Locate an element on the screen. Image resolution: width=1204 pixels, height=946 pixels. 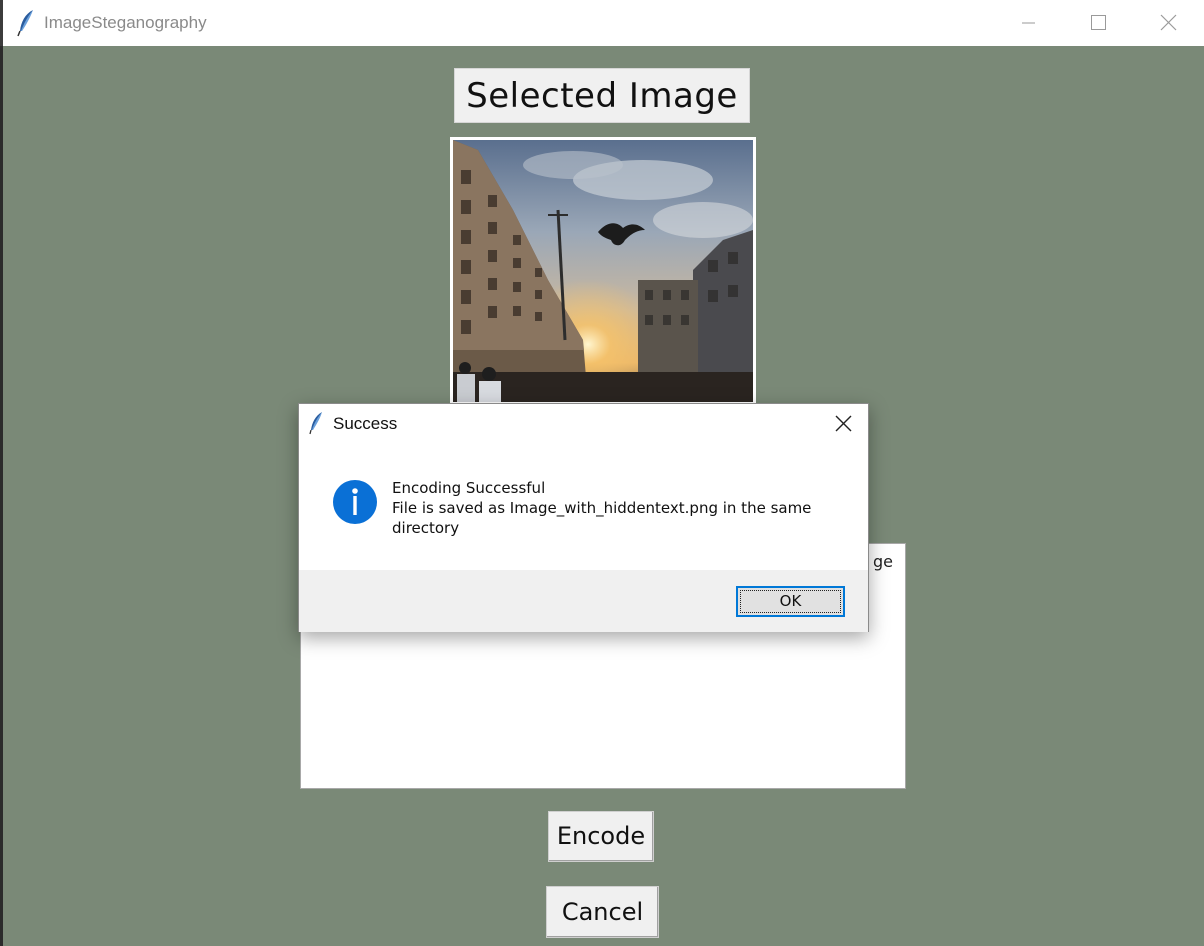
ok-label: OK is located at coordinates (790, 601).